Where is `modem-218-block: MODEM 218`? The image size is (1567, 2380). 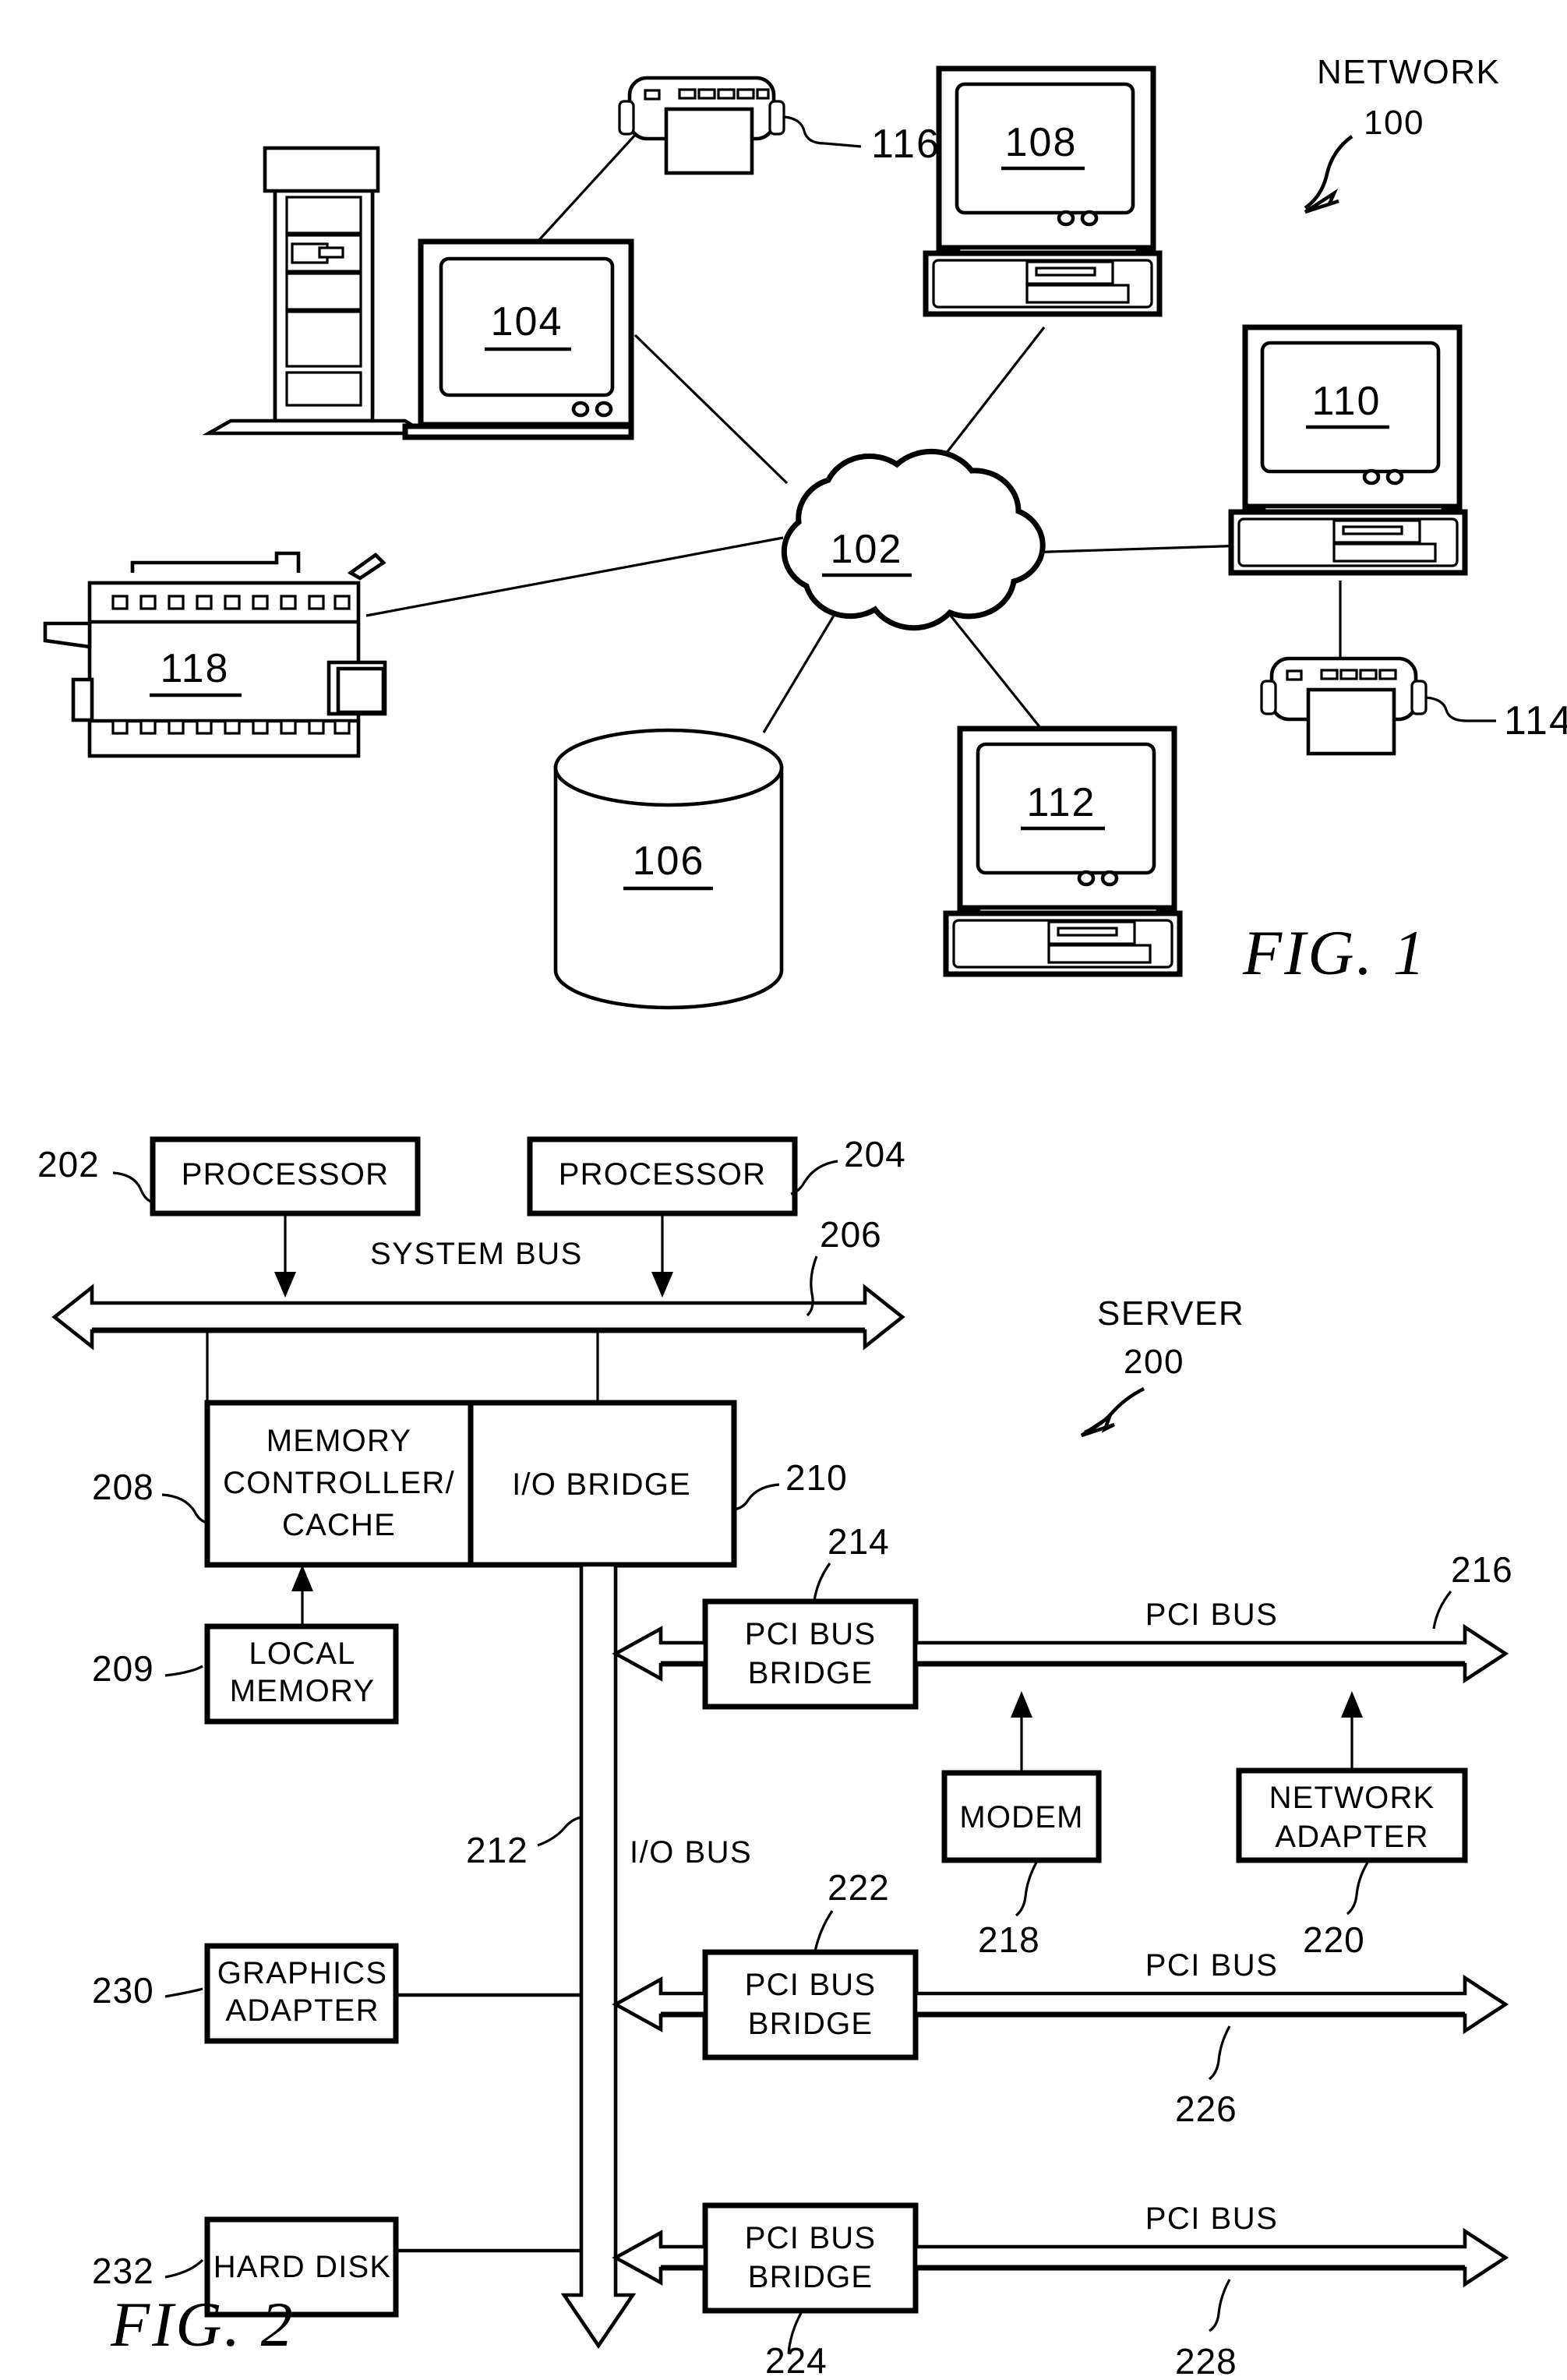 modem-218-block: MODEM 218 is located at coordinates (1021, 1826).